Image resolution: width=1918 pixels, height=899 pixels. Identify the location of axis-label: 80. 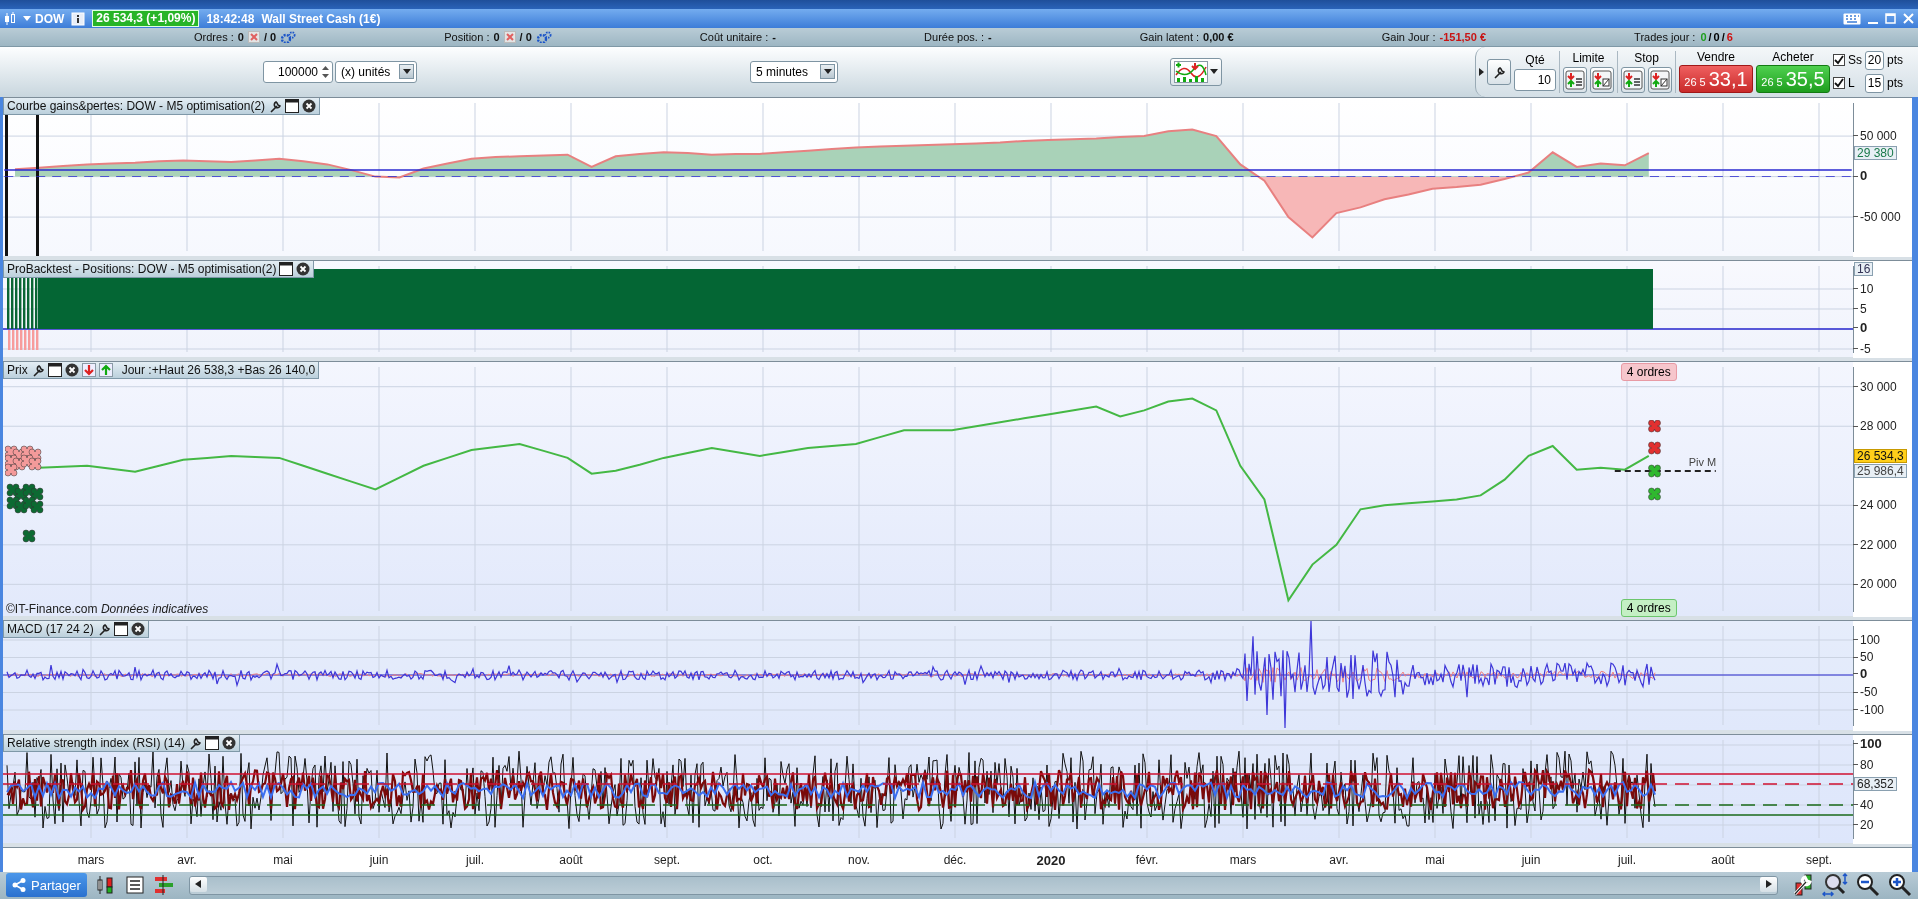
(1863, 764).